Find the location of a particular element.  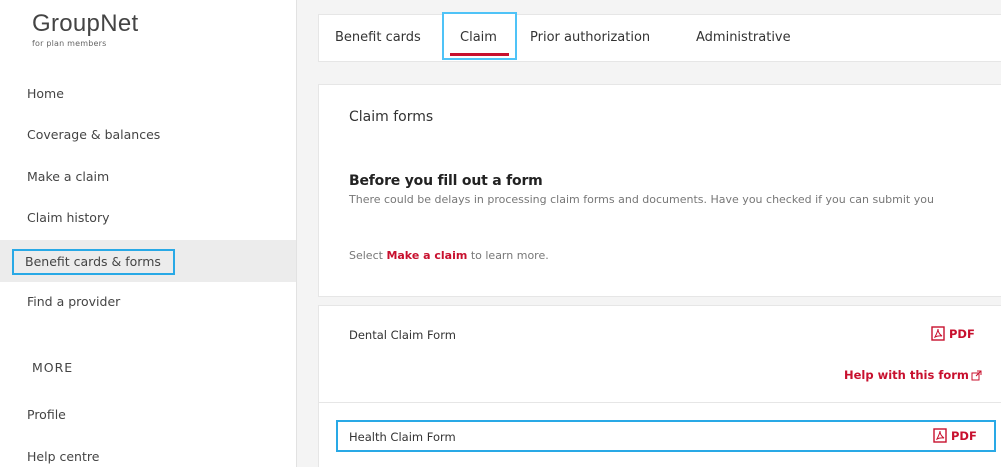

help-with-form-label: Help with this form is located at coordinates (906, 375).